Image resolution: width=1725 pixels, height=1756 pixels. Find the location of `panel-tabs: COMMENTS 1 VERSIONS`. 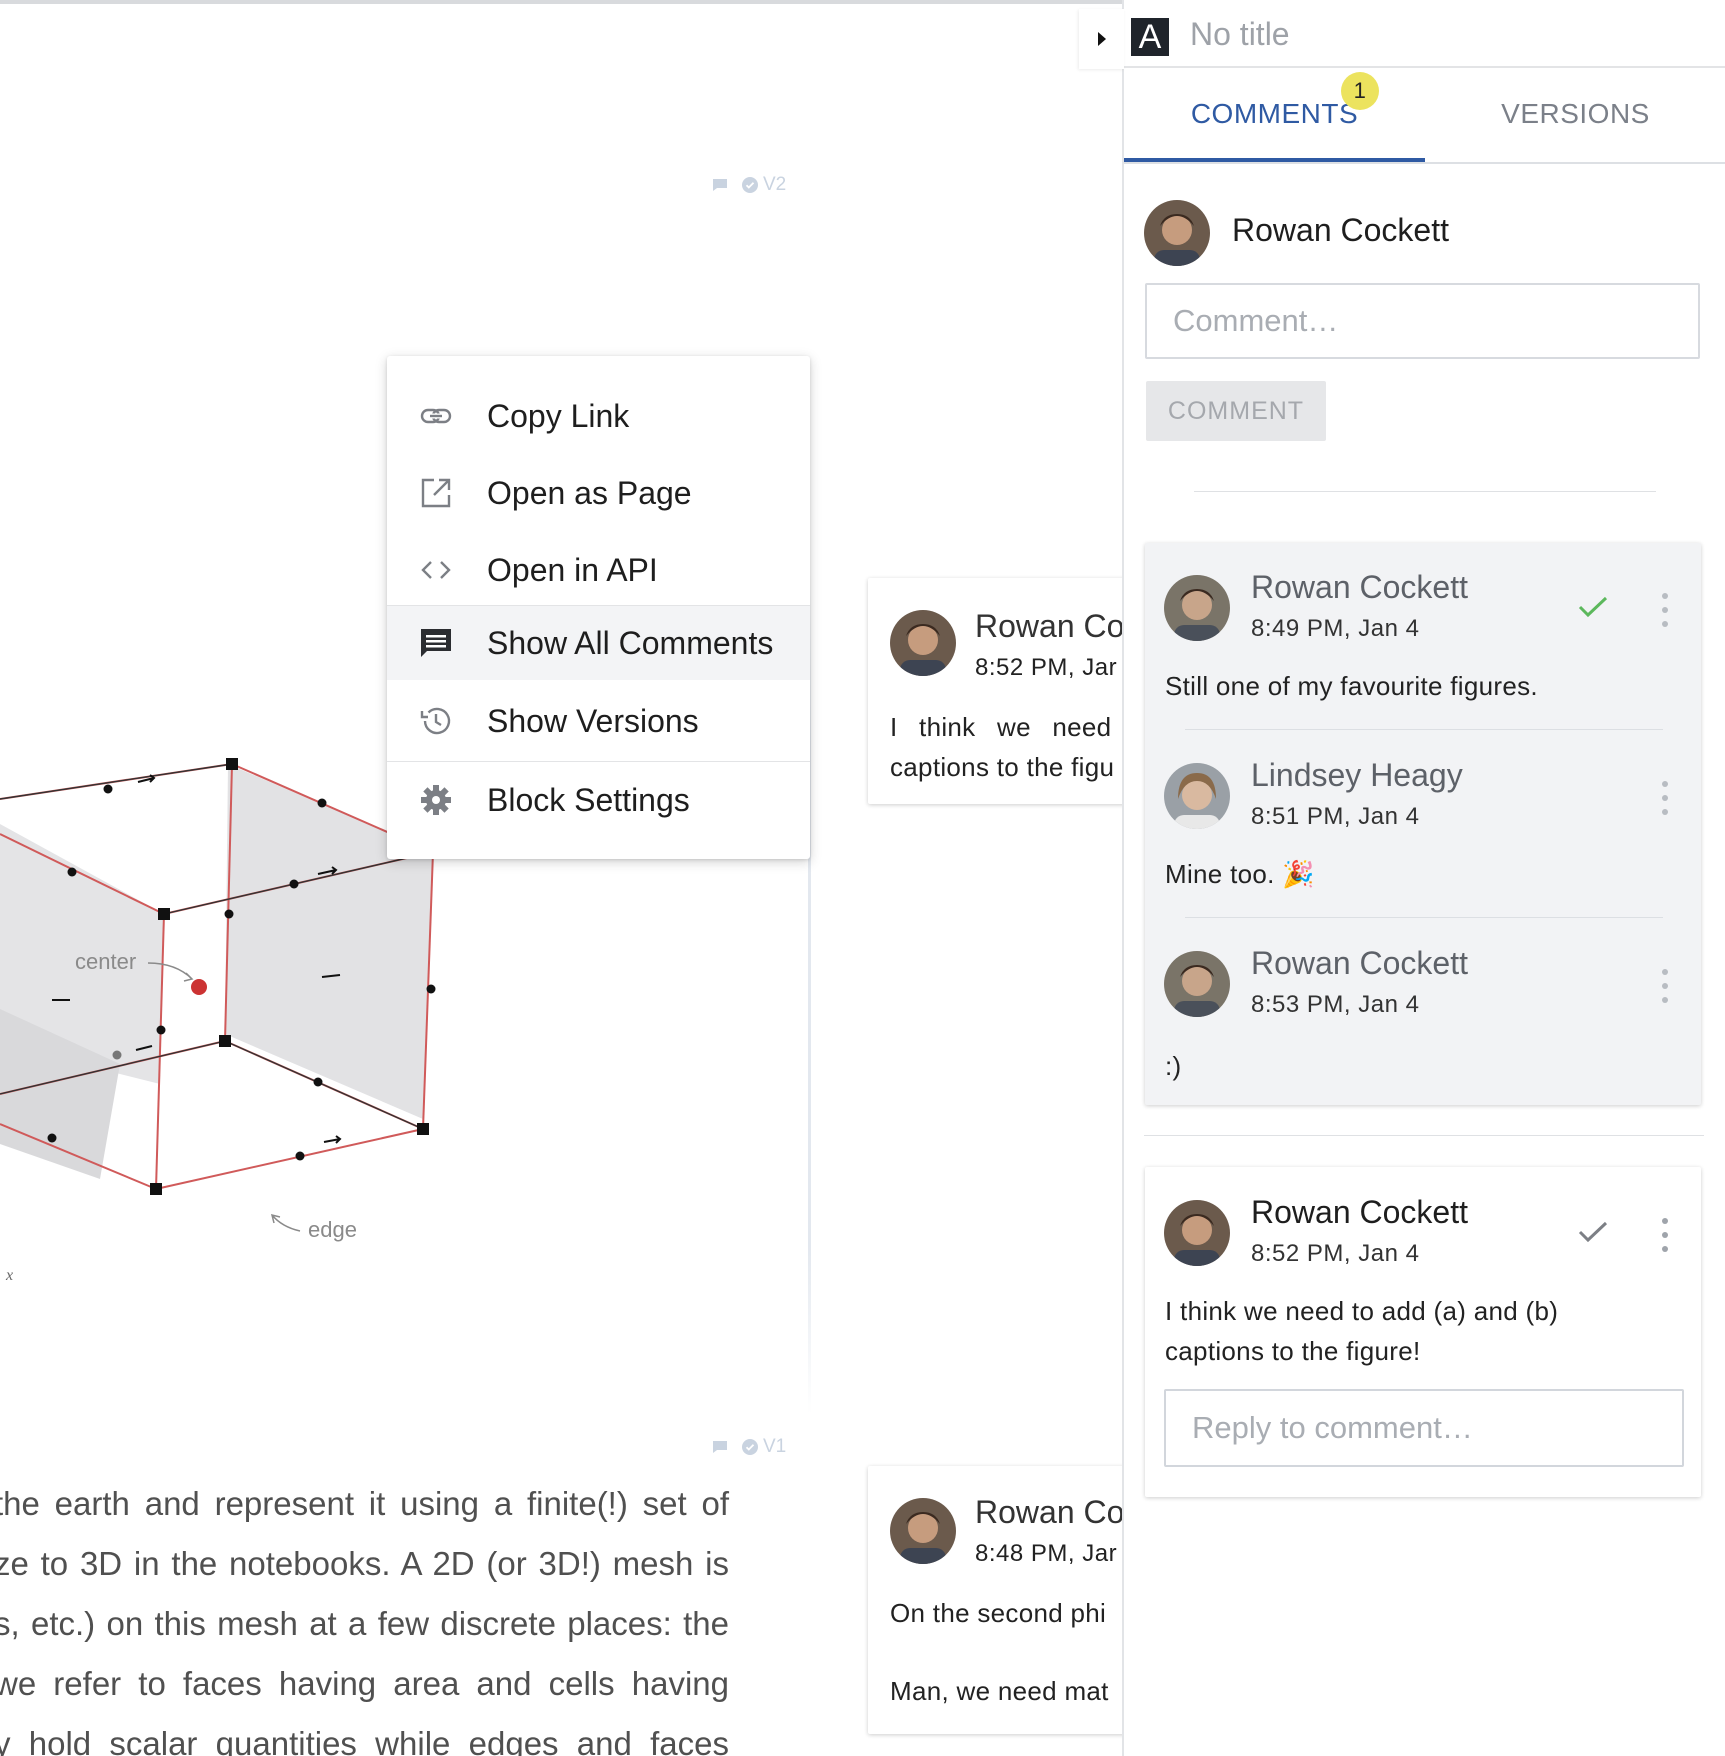

panel-tabs: COMMENTS 1 VERSIONS is located at coordinates (1424, 115).